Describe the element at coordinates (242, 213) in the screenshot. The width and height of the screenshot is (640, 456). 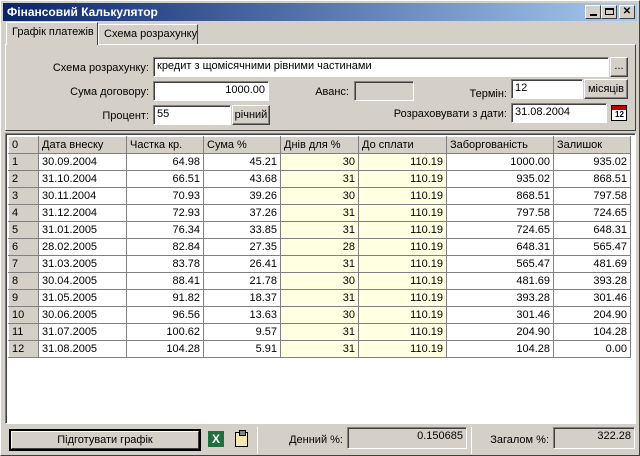
I see `table-cell: 37.26` at that location.